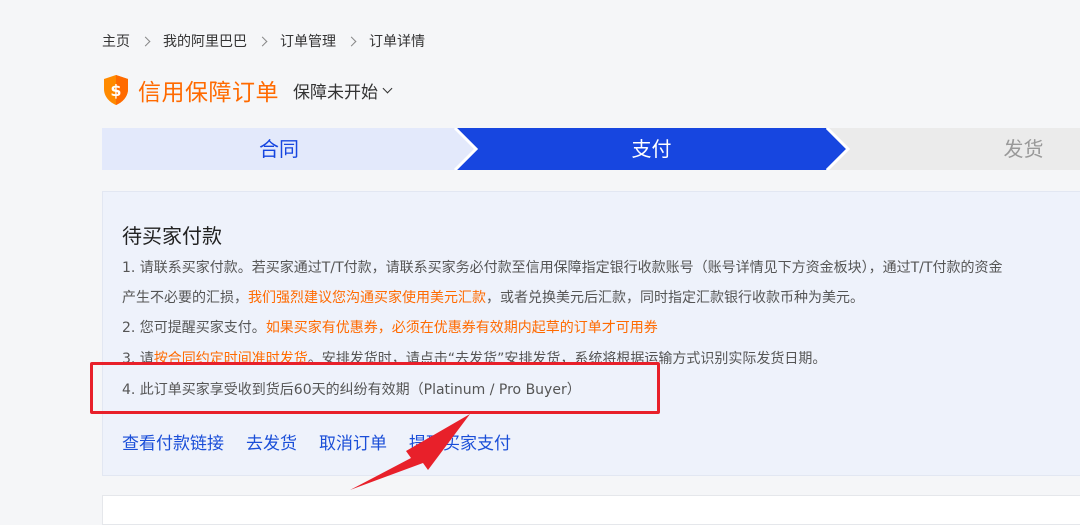 The image size is (1080, 525). What do you see at coordinates (279, 149) in the screenshot?
I see `step-contract: 合同` at bounding box center [279, 149].